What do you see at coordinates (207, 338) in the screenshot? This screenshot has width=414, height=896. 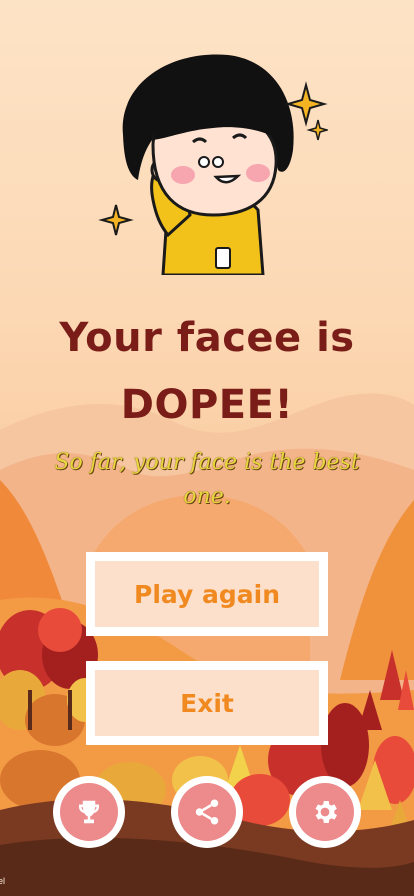 I see `result-headline-line1: Your facee is` at bounding box center [207, 338].